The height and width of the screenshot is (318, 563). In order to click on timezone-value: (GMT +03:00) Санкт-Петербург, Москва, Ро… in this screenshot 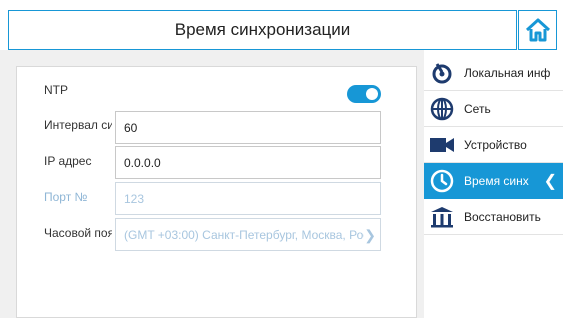, I will do `click(244, 234)`.